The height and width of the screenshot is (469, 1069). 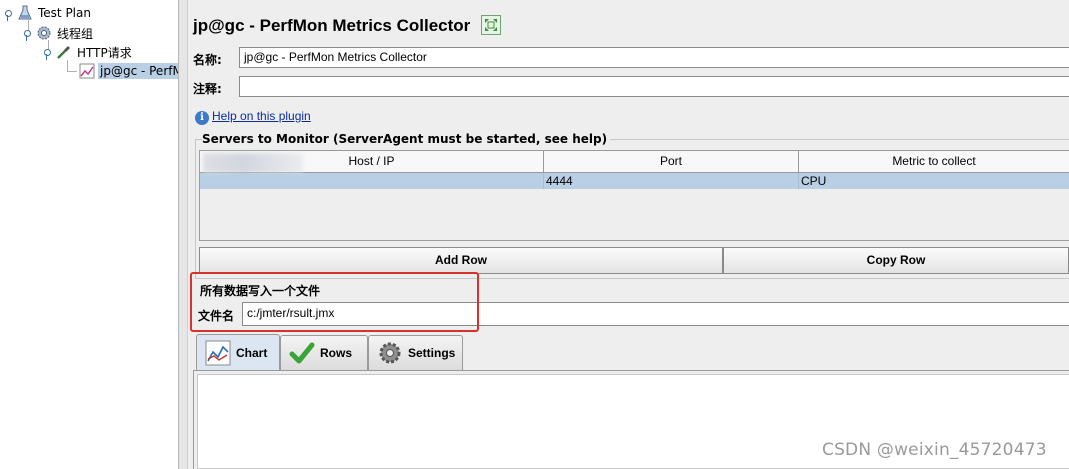 I want to click on tab-rows: Rows, so click(x=324, y=352).